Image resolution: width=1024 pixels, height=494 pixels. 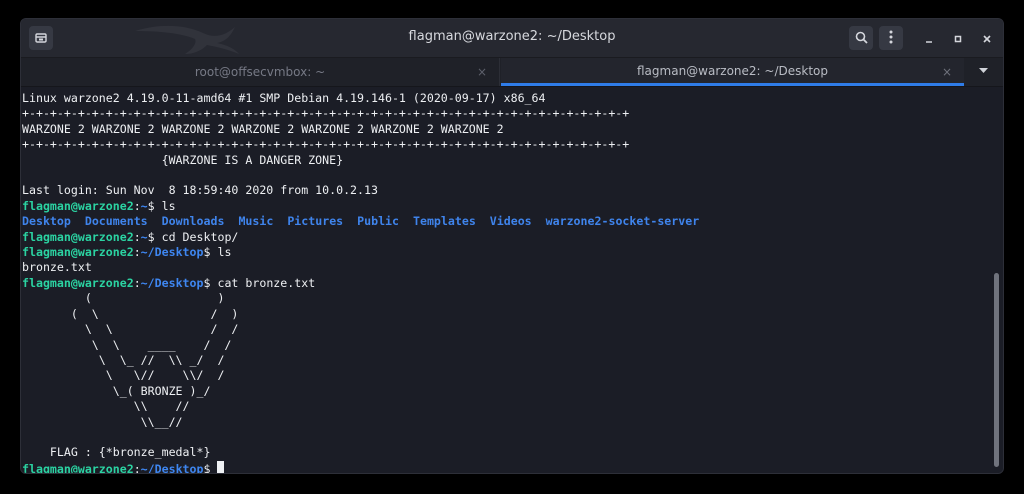 I want to click on kebab-menu-icon, so click(x=891, y=38).